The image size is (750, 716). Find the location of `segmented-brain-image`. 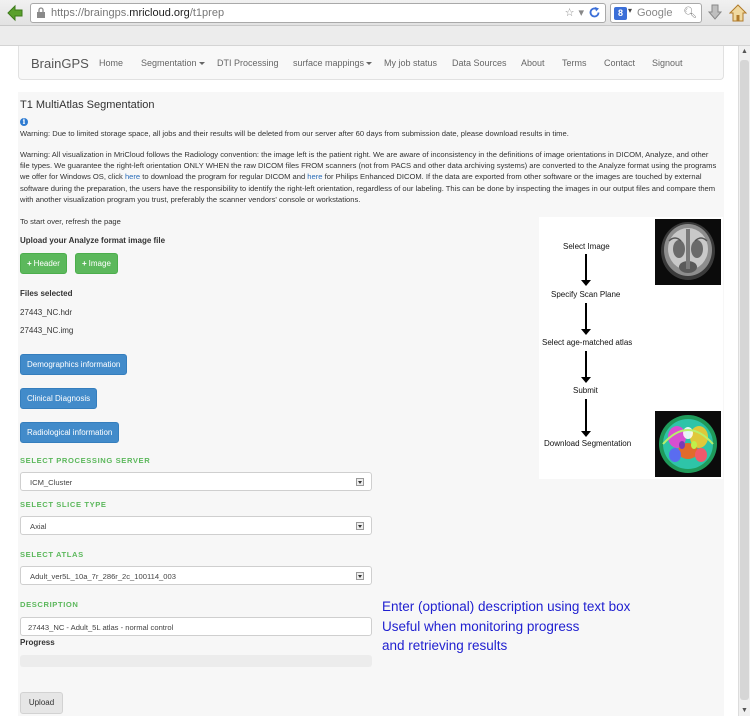

segmented-brain-image is located at coordinates (688, 444).